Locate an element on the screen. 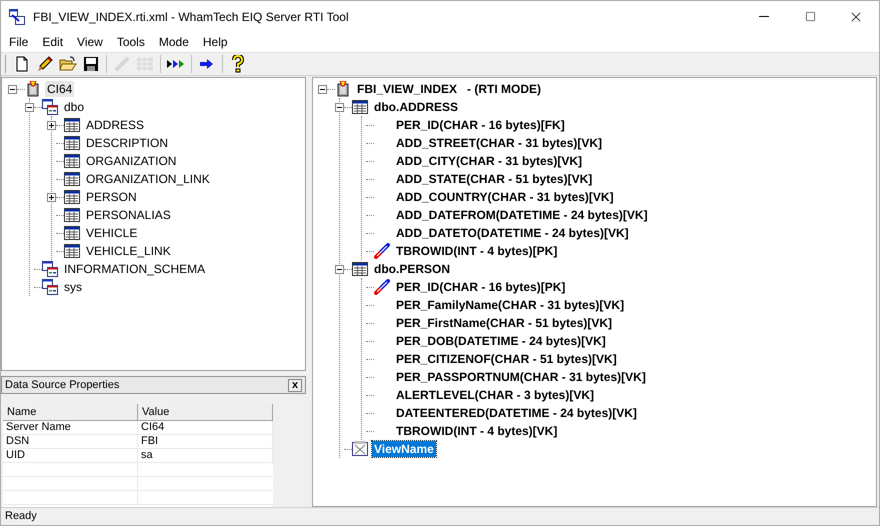 This screenshot has height=526, width=880. table-cell: Server Name is located at coordinates (70, 427).